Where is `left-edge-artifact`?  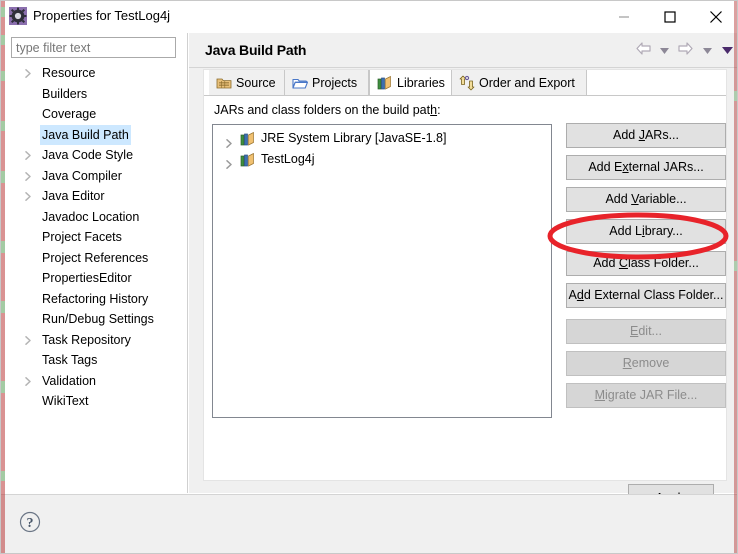 left-edge-artifact is located at coordinates (3, 277).